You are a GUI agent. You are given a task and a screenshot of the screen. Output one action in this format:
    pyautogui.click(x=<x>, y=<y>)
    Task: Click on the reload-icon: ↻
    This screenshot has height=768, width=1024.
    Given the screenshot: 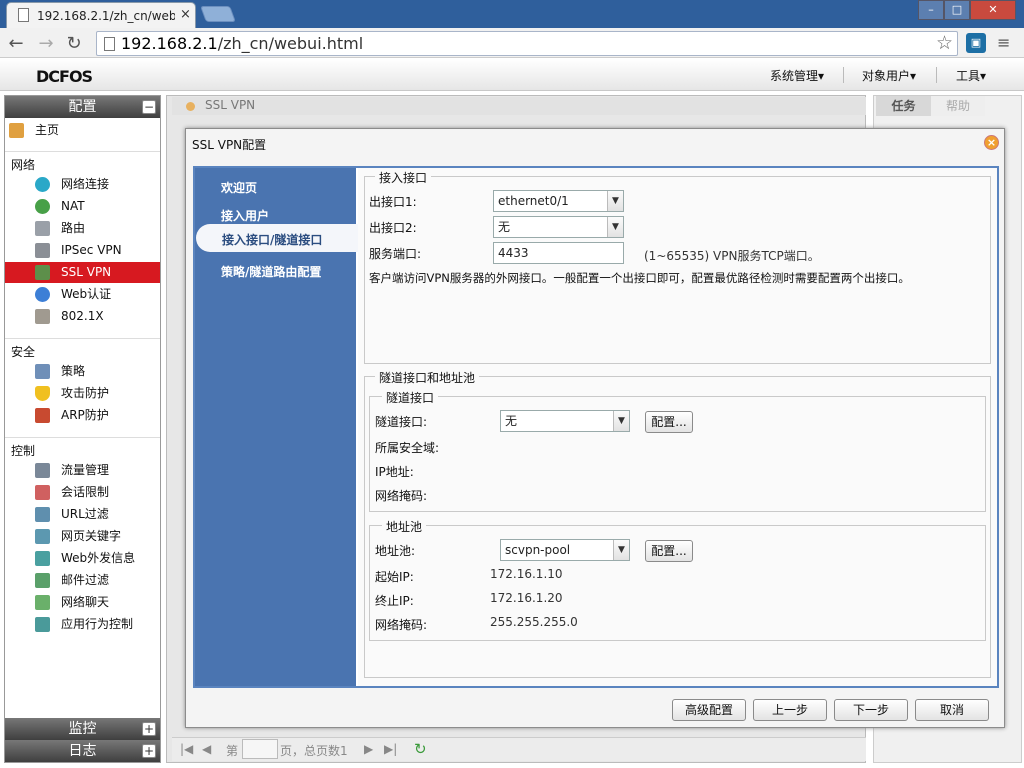 What is the action you would take?
    pyautogui.click(x=74, y=43)
    